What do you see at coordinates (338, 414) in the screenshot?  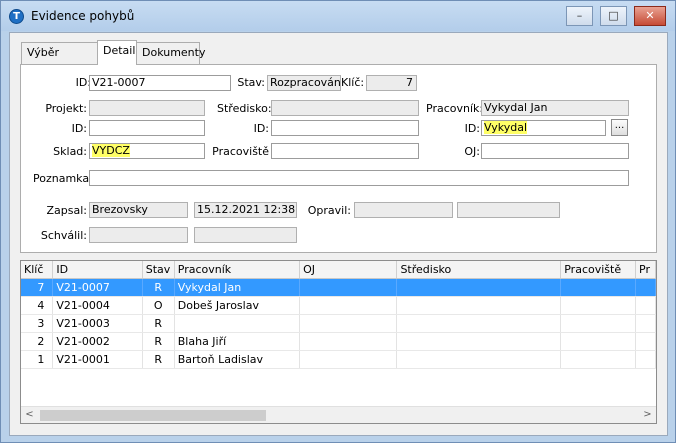 I see `horizontal-scrollbar: < >` at bounding box center [338, 414].